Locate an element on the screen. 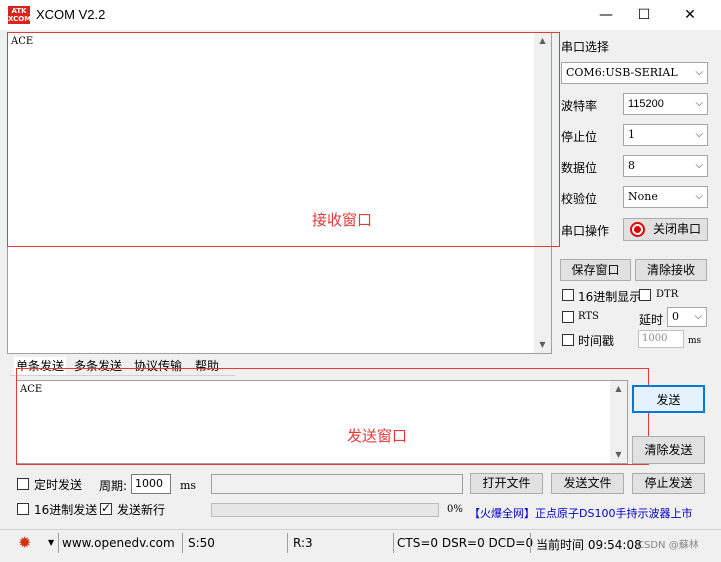 Image resolution: width=721 pixels, height=562 pixels. close-button: ✕ is located at coordinates (690, 15).